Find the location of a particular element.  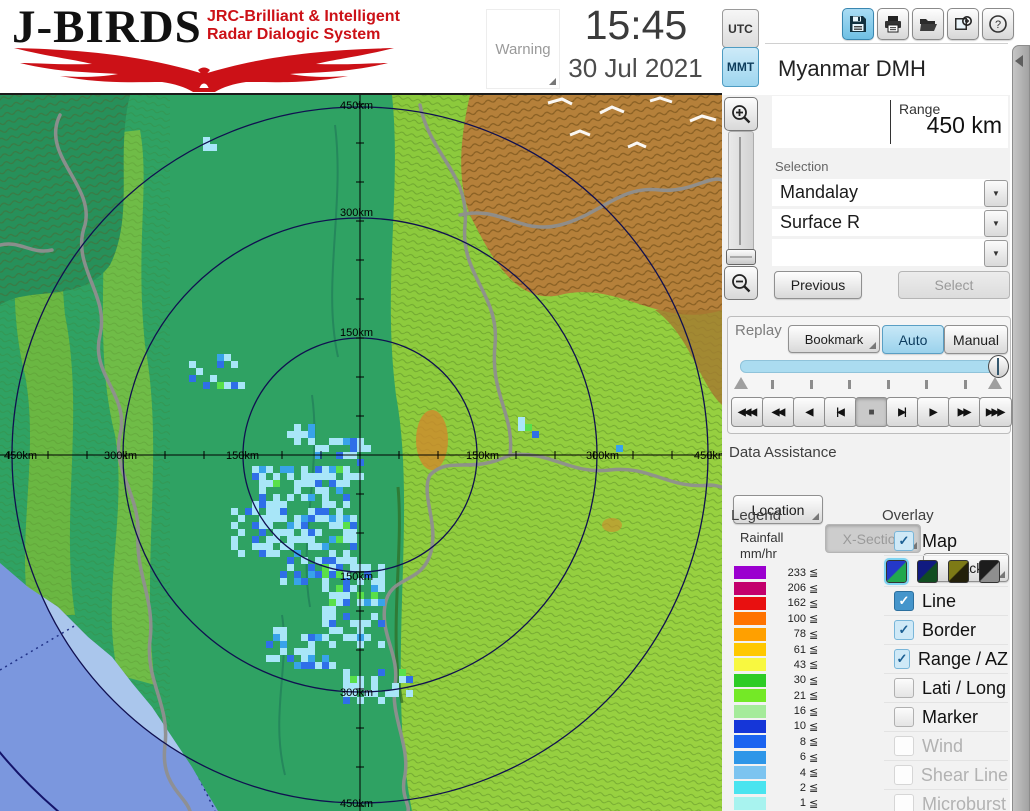

legend-value: 6 is located at coordinates (802, 757).